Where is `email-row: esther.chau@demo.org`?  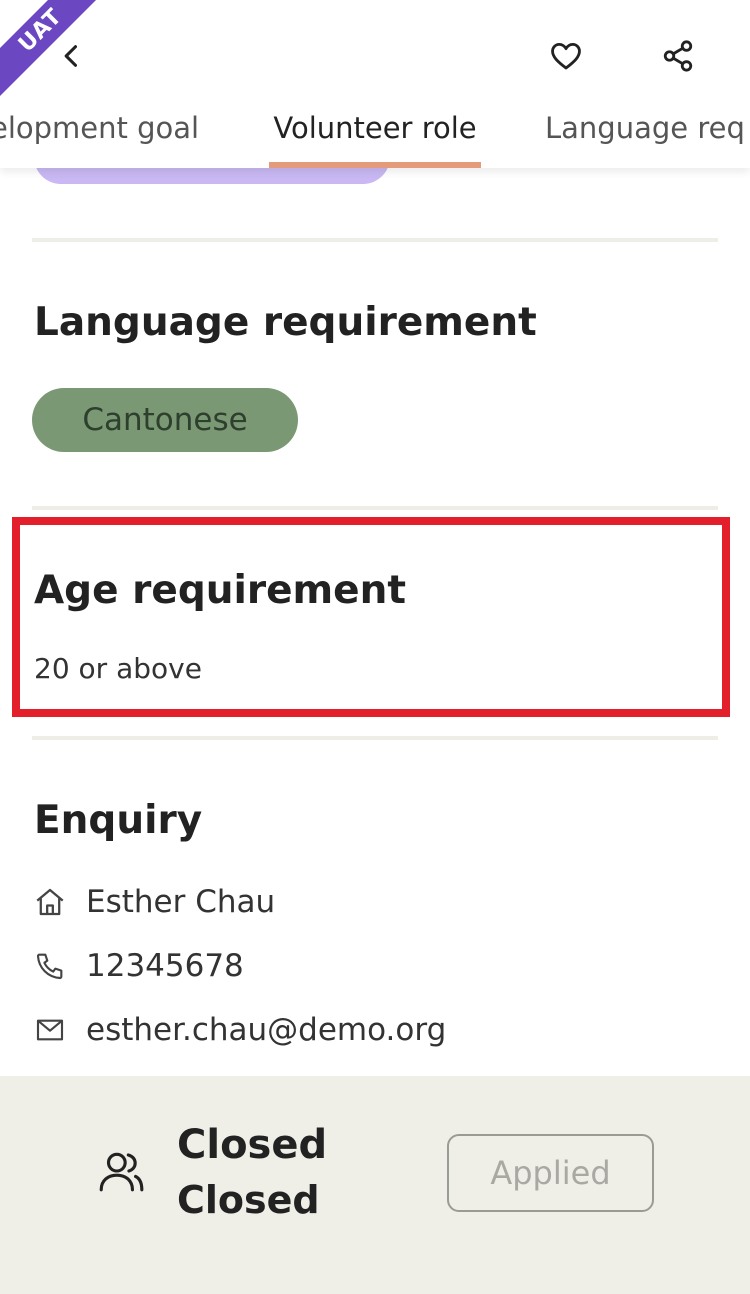 email-row: esther.chau@demo.org is located at coordinates (239, 1030).